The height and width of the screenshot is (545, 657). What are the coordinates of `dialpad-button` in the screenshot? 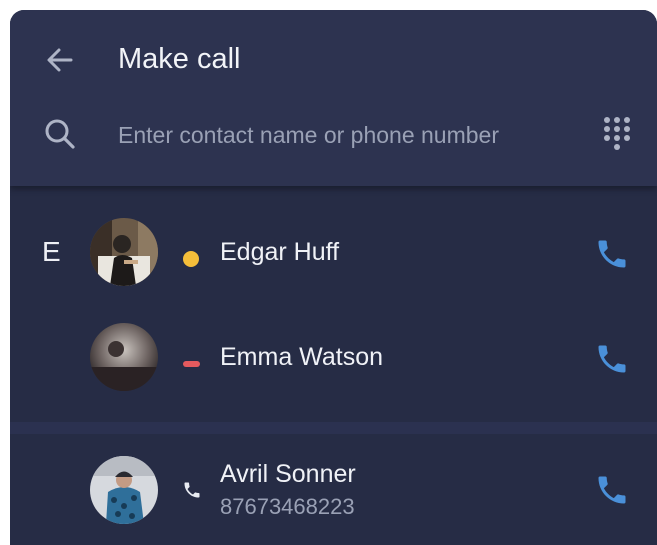 It's located at (617, 135).